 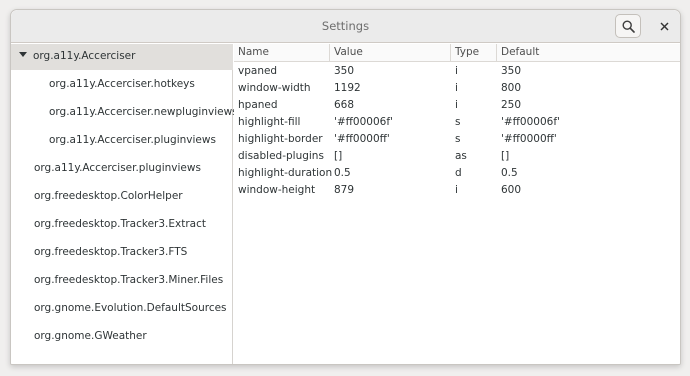 What do you see at coordinates (285, 173) in the screenshot?
I see `key-name: highlight-duration` at bounding box center [285, 173].